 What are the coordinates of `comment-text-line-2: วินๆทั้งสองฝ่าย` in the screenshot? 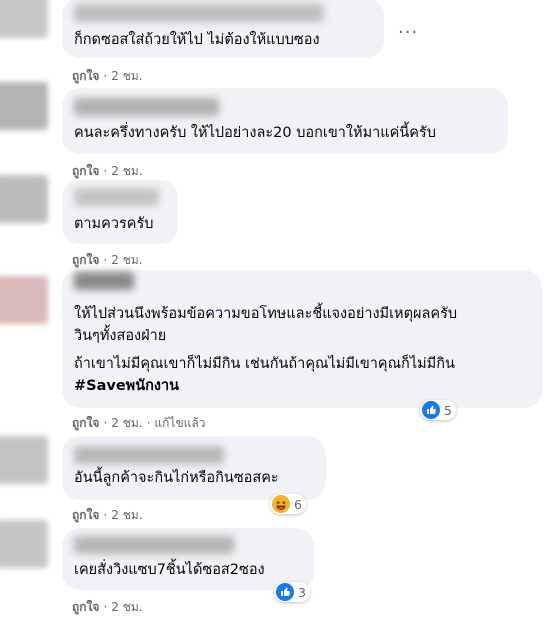 It's located at (120, 336).